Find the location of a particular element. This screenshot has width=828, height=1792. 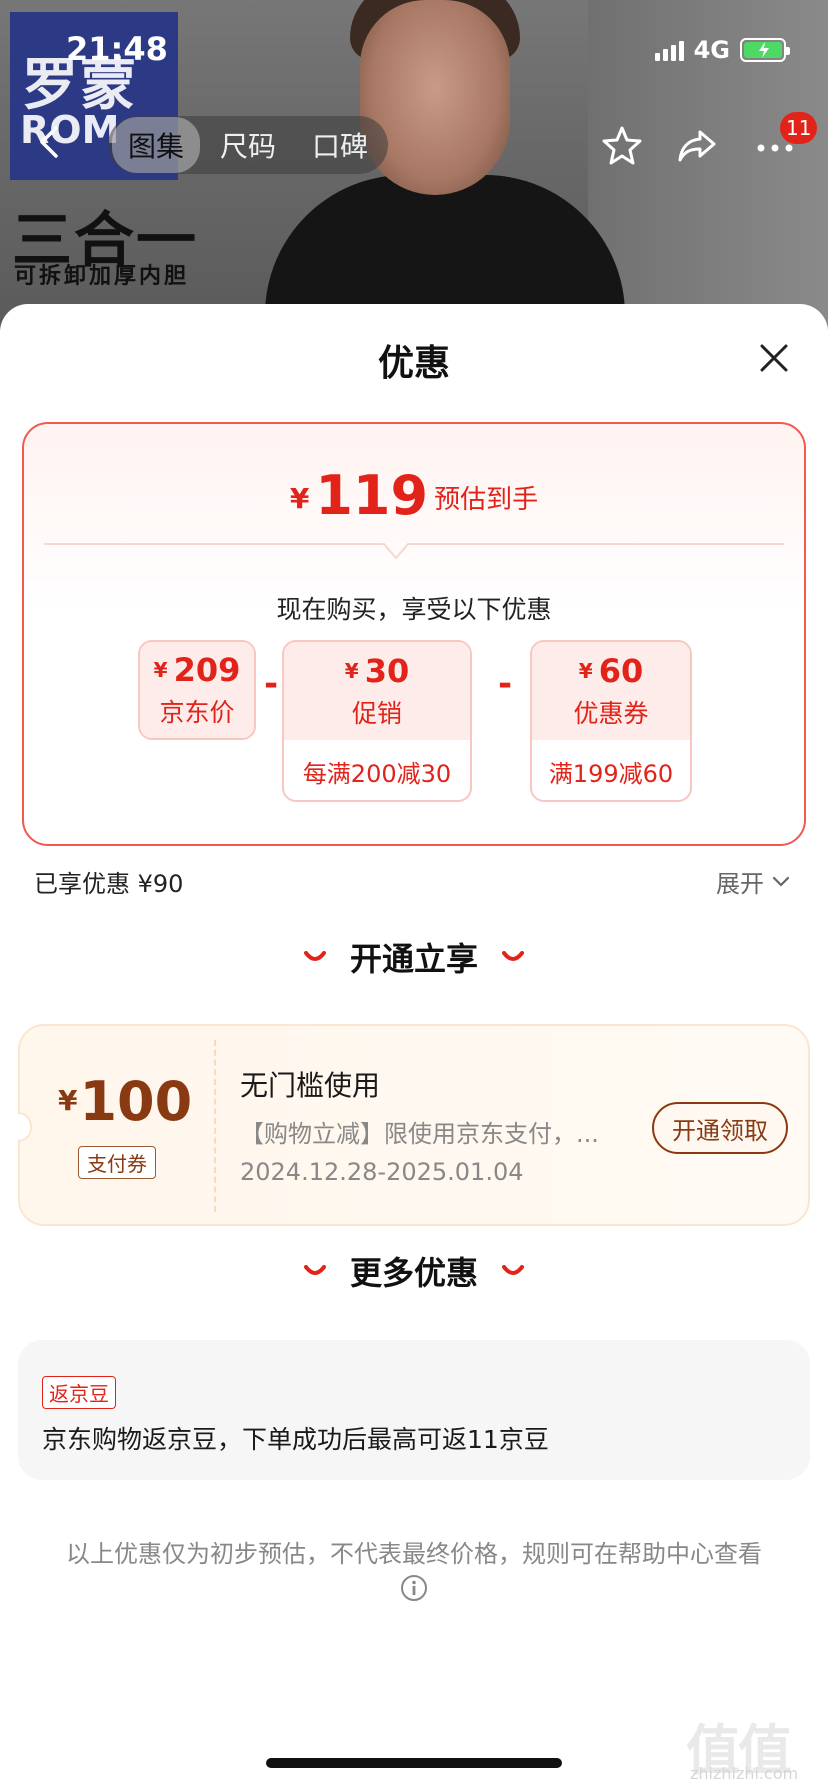

tab-size: 尺码 is located at coordinates (248, 145).